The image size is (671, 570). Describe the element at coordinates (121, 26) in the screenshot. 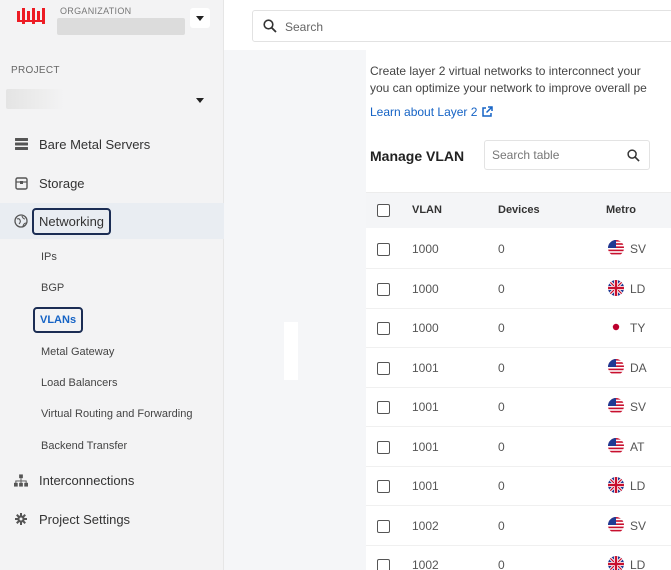

I see `org-name-redacted` at that location.